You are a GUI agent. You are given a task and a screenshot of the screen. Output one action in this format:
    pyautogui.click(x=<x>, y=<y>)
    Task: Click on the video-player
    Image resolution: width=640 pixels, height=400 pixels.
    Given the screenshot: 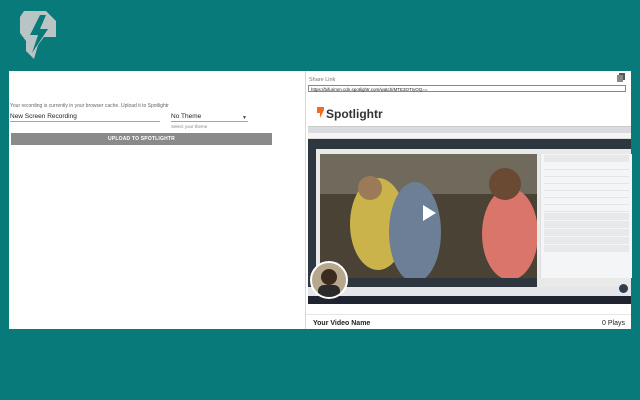 What is the action you would take?
    pyautogui.click(x=428, y=216)
    